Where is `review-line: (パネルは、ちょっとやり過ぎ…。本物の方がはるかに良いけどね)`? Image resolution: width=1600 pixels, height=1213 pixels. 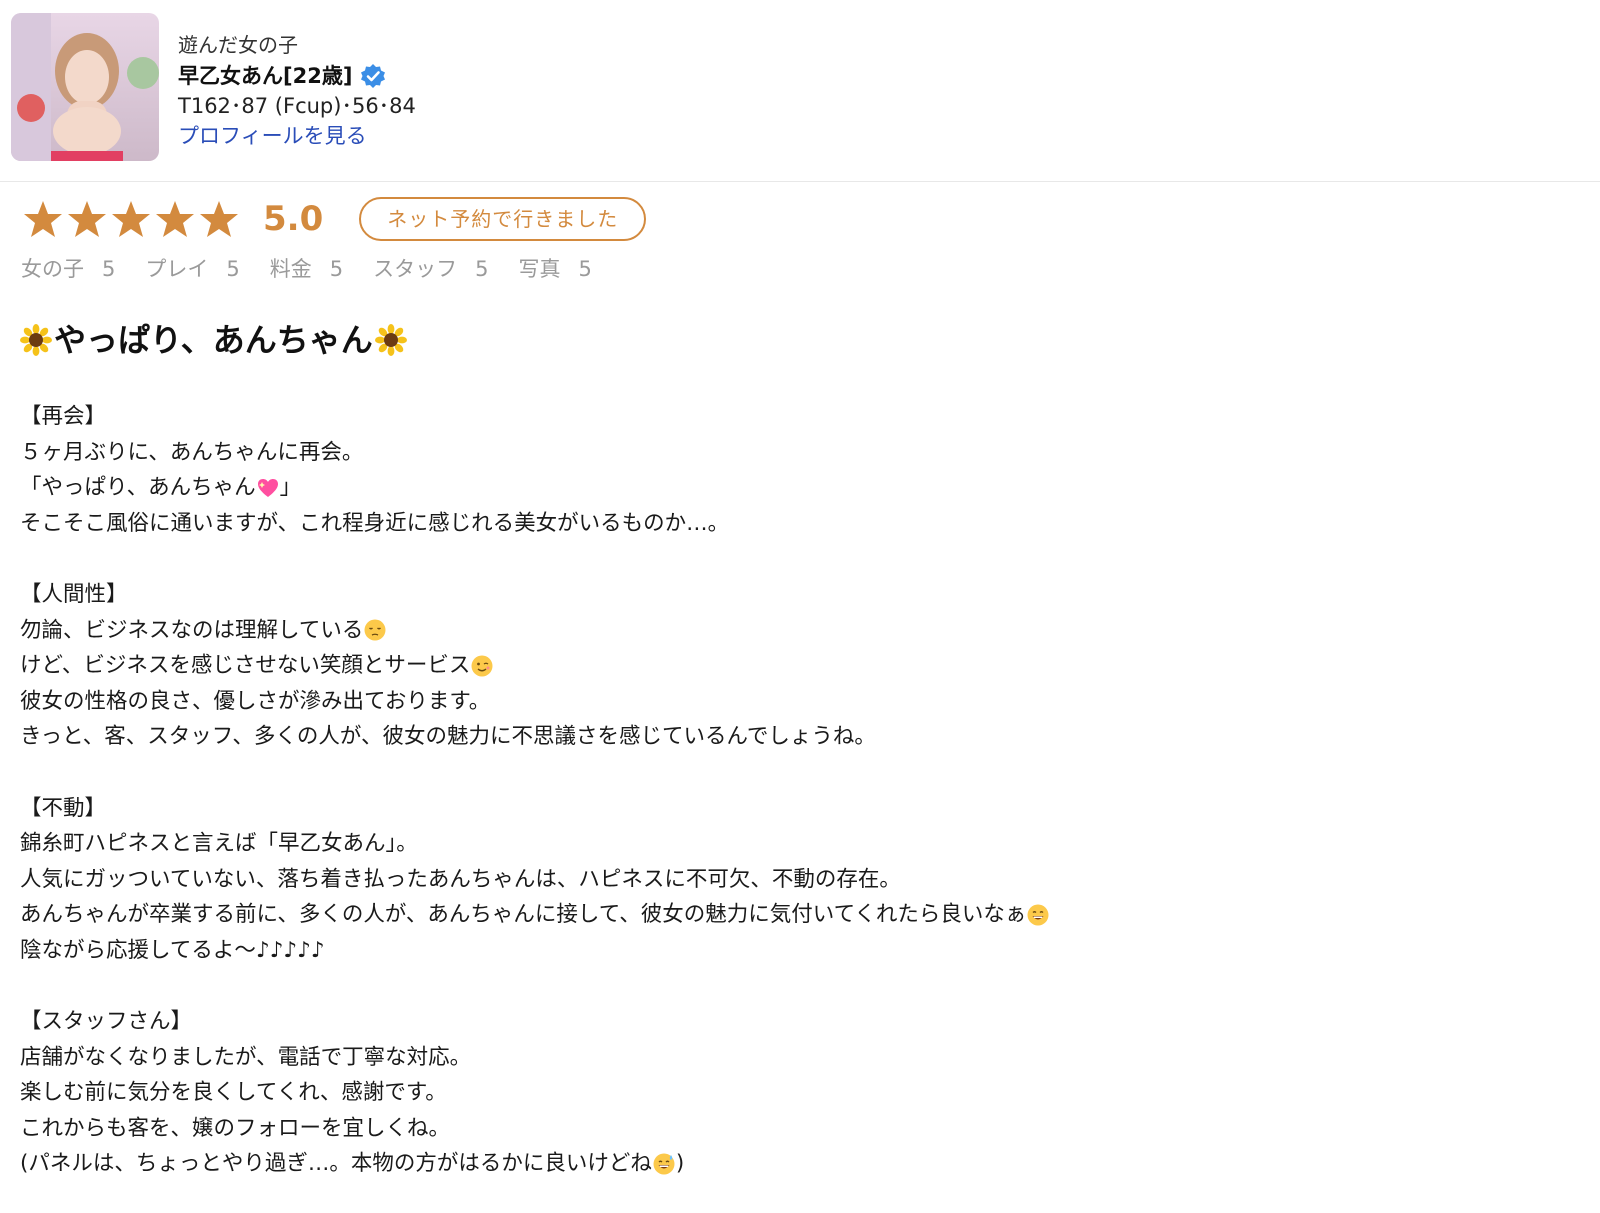
review-line: (パネルは、ちょっとやり過ぎ…。本物の方がはるかに良いけどね) is located at coordinates (535, 1164).